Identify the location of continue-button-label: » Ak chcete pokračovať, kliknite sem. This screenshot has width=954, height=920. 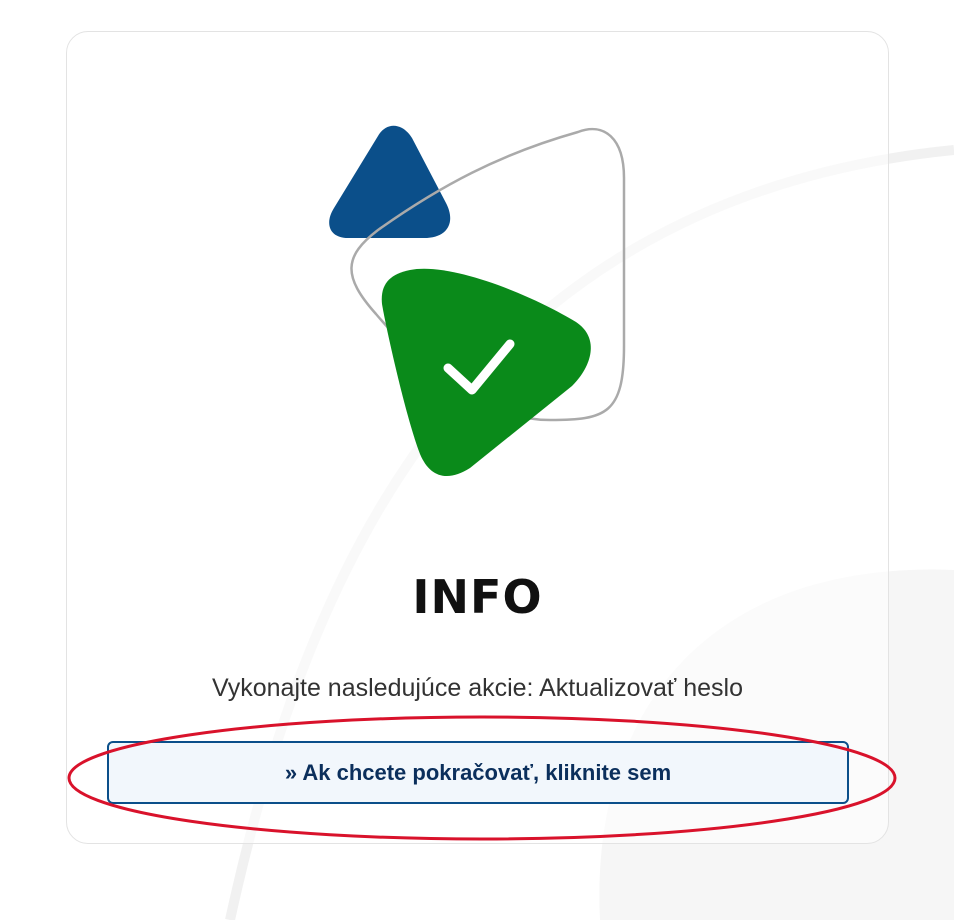
(478, 772).